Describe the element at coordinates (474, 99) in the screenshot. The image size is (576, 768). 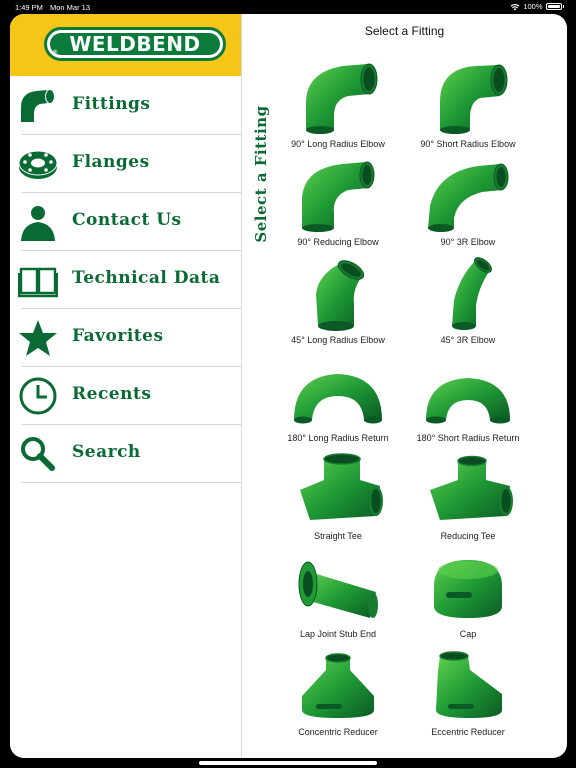
I see `90-short-radius-elbow-image` at that location.